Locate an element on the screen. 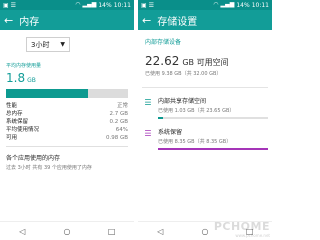  storage-item-title: 内部共享存储空间 is located at coordinates (182, 101).